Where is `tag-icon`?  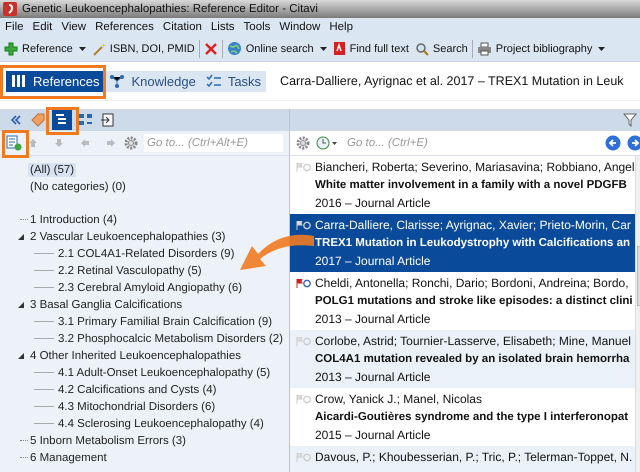
tag-icon is located at coordinates (38, 120).